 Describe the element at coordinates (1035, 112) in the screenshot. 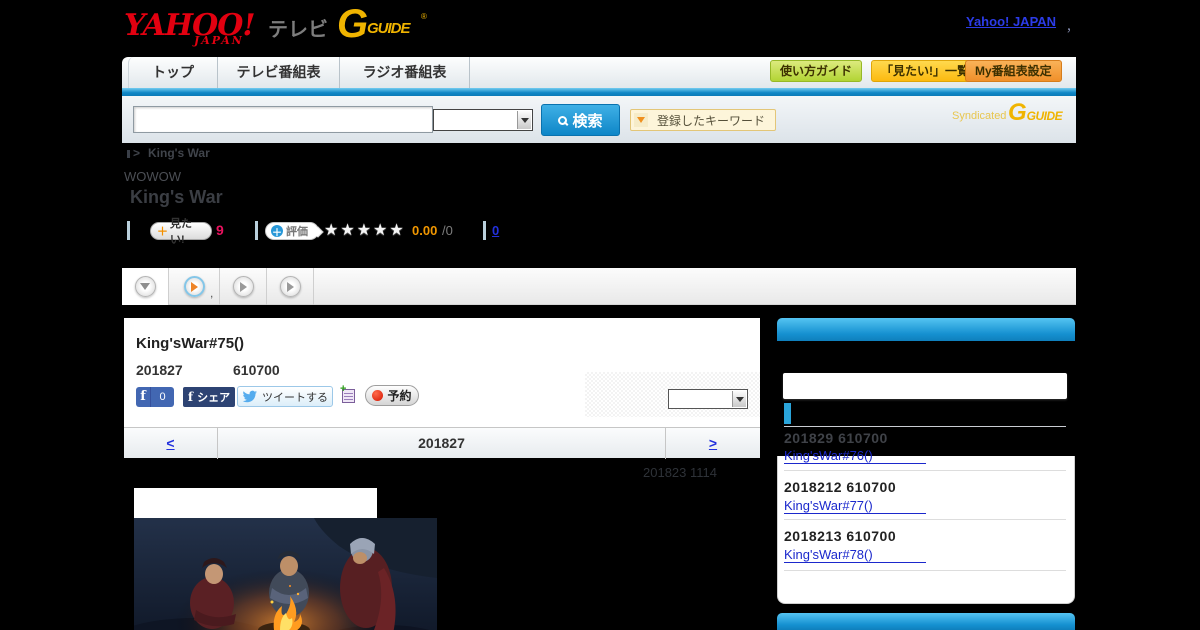

I see `gguide-small-logo: GGUIDE` at that location.